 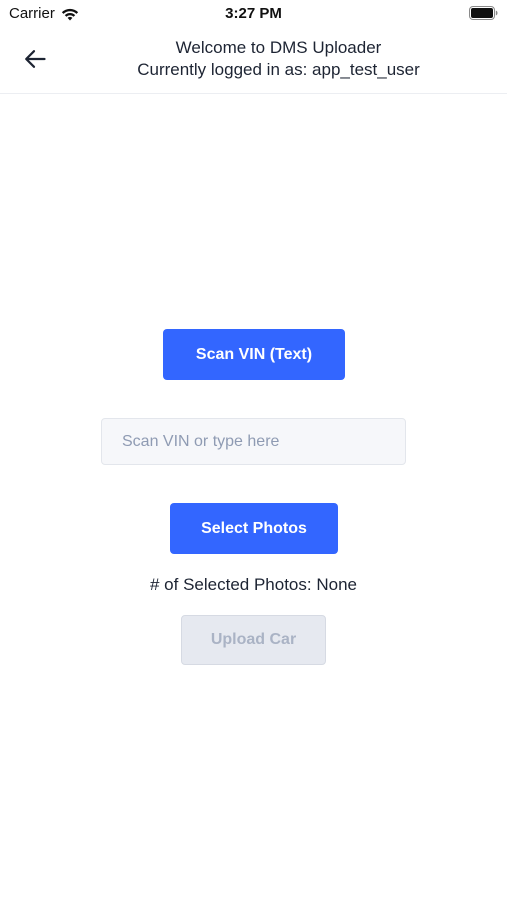 I want to click on upload-car-button: Upload Car, so click(x=253, y=640).